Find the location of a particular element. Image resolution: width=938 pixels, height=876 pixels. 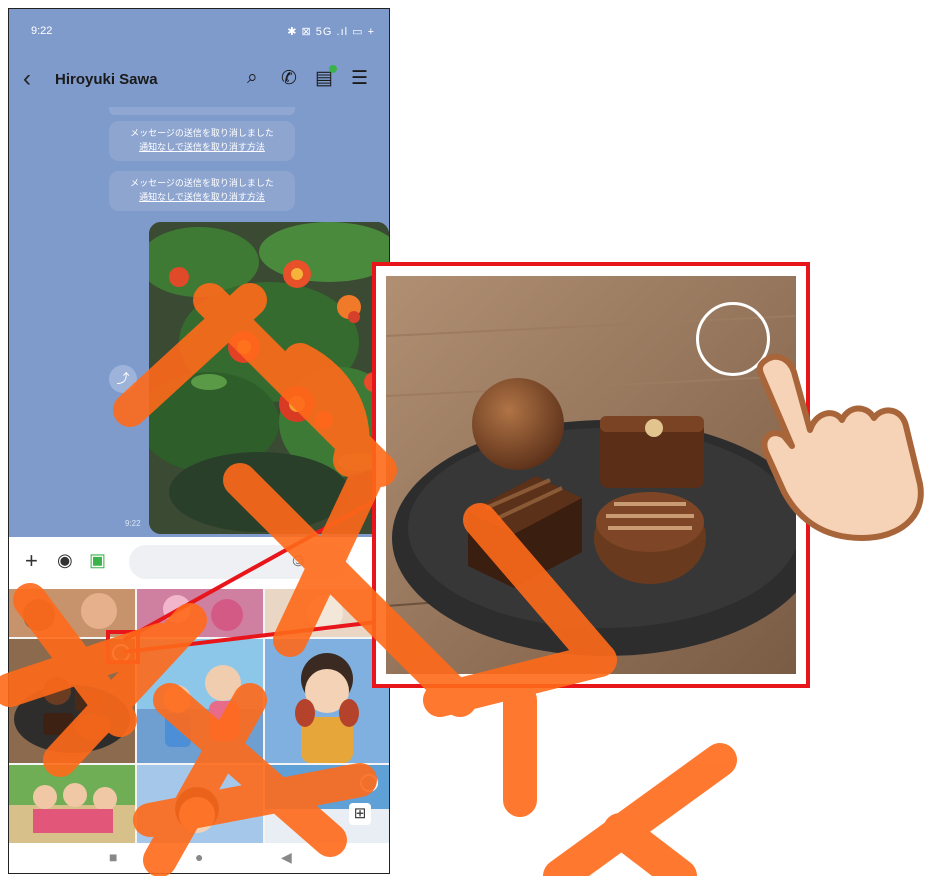

status-time: 9:22 is located at coordinates (42, 31).